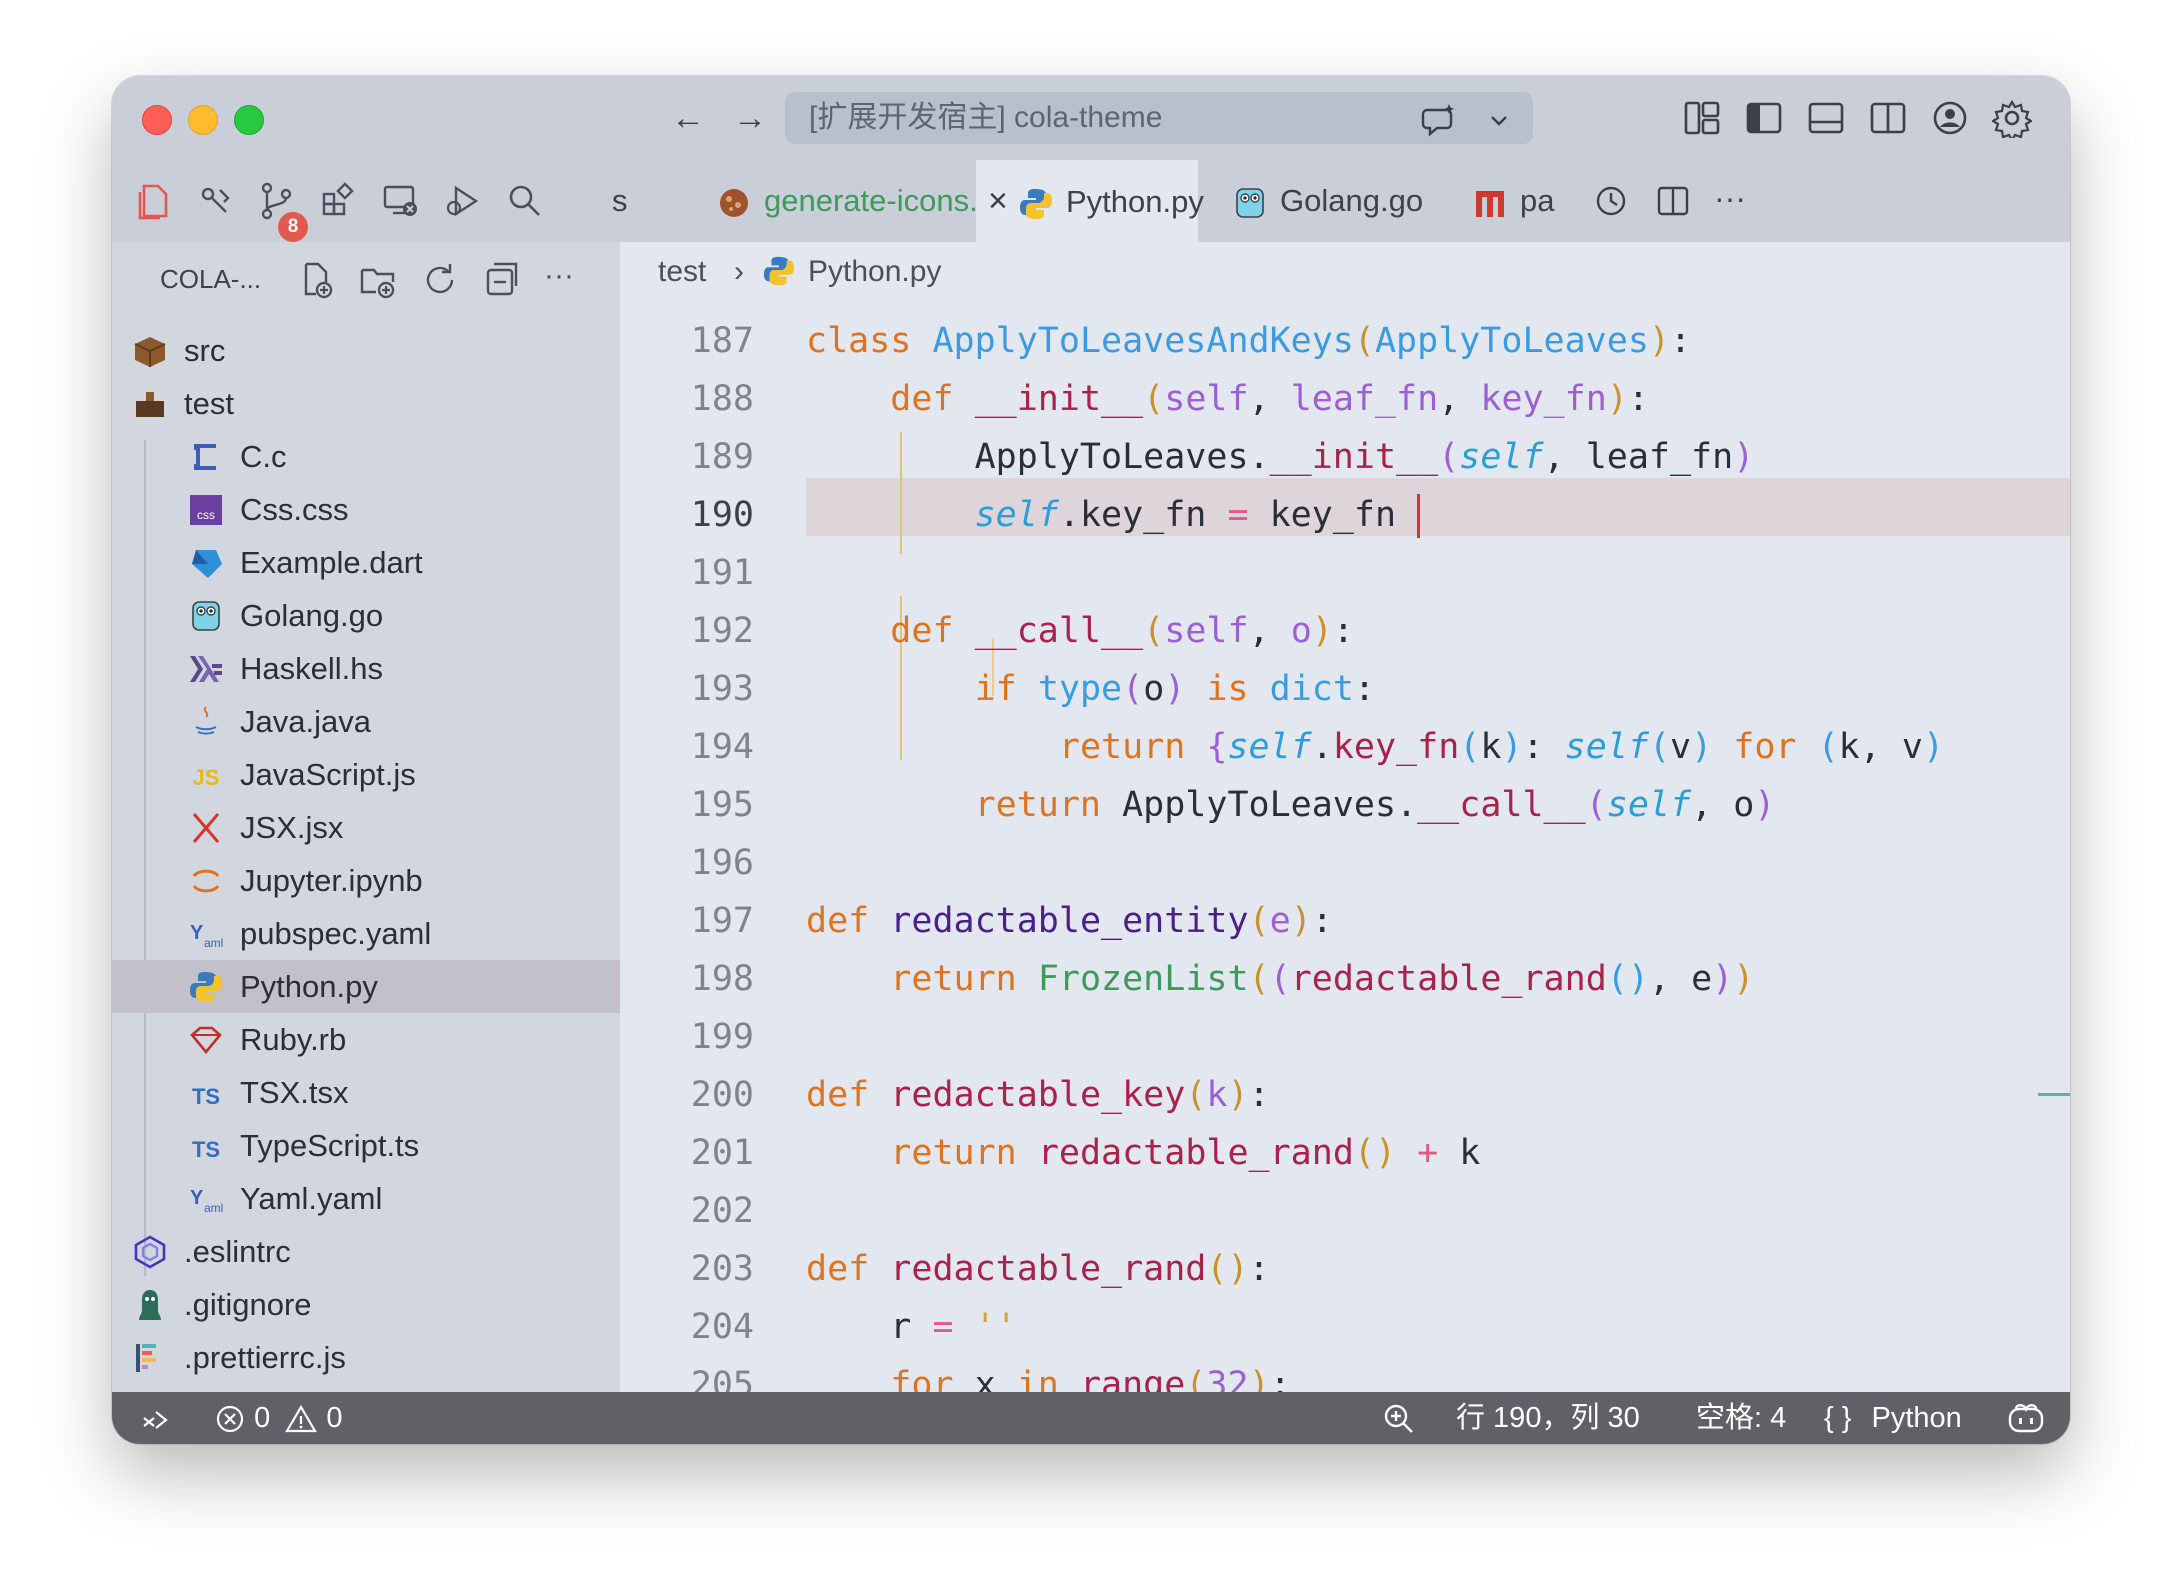 This screenshot has width=2180, height=1592. Describe the element at coordinates (2012, 118) in the screenshot. I see `gear-icon` at that location.